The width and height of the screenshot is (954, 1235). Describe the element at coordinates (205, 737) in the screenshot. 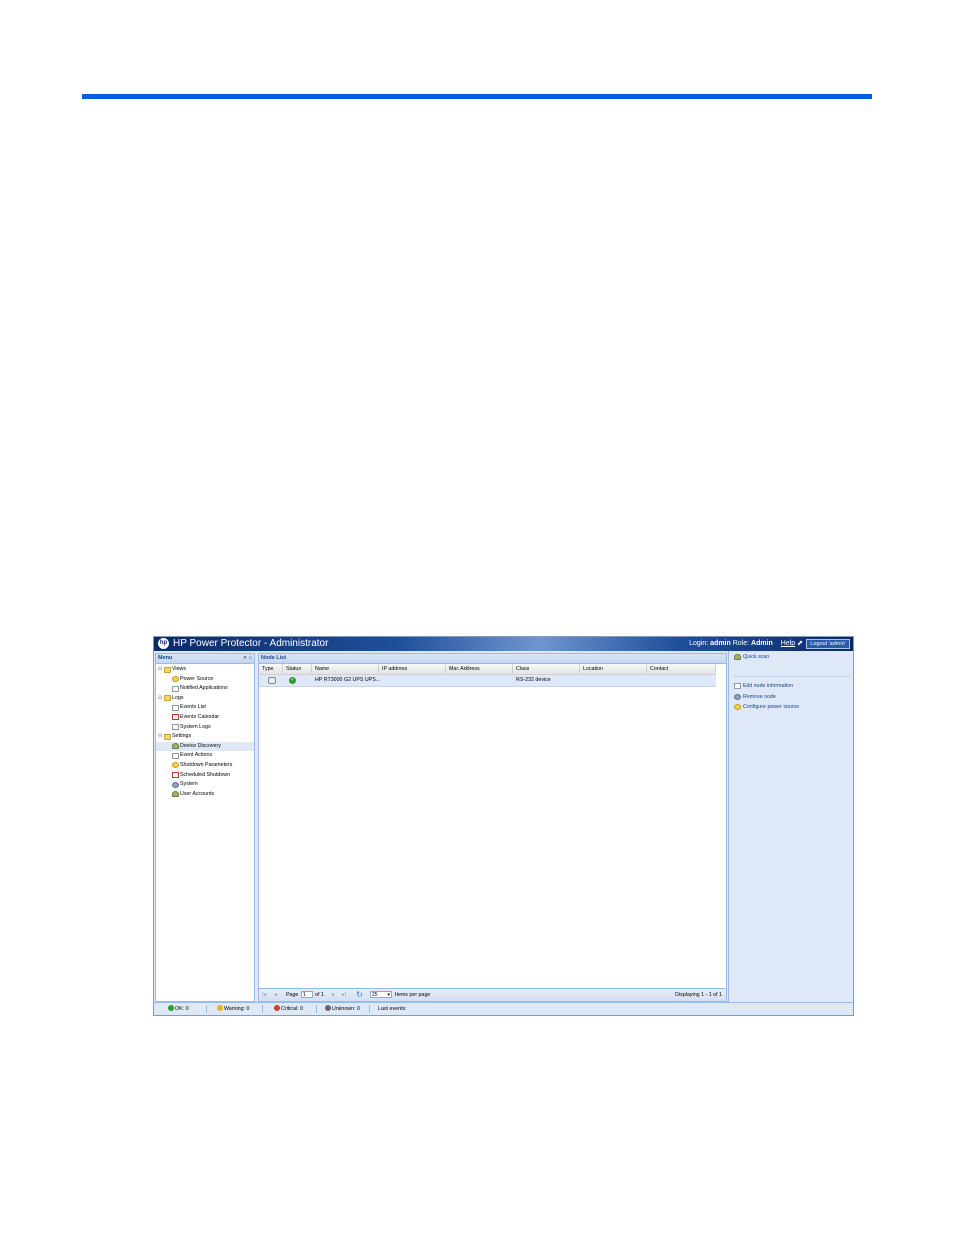

I see `tree-item-settings: ⊟ Settings` at that location.